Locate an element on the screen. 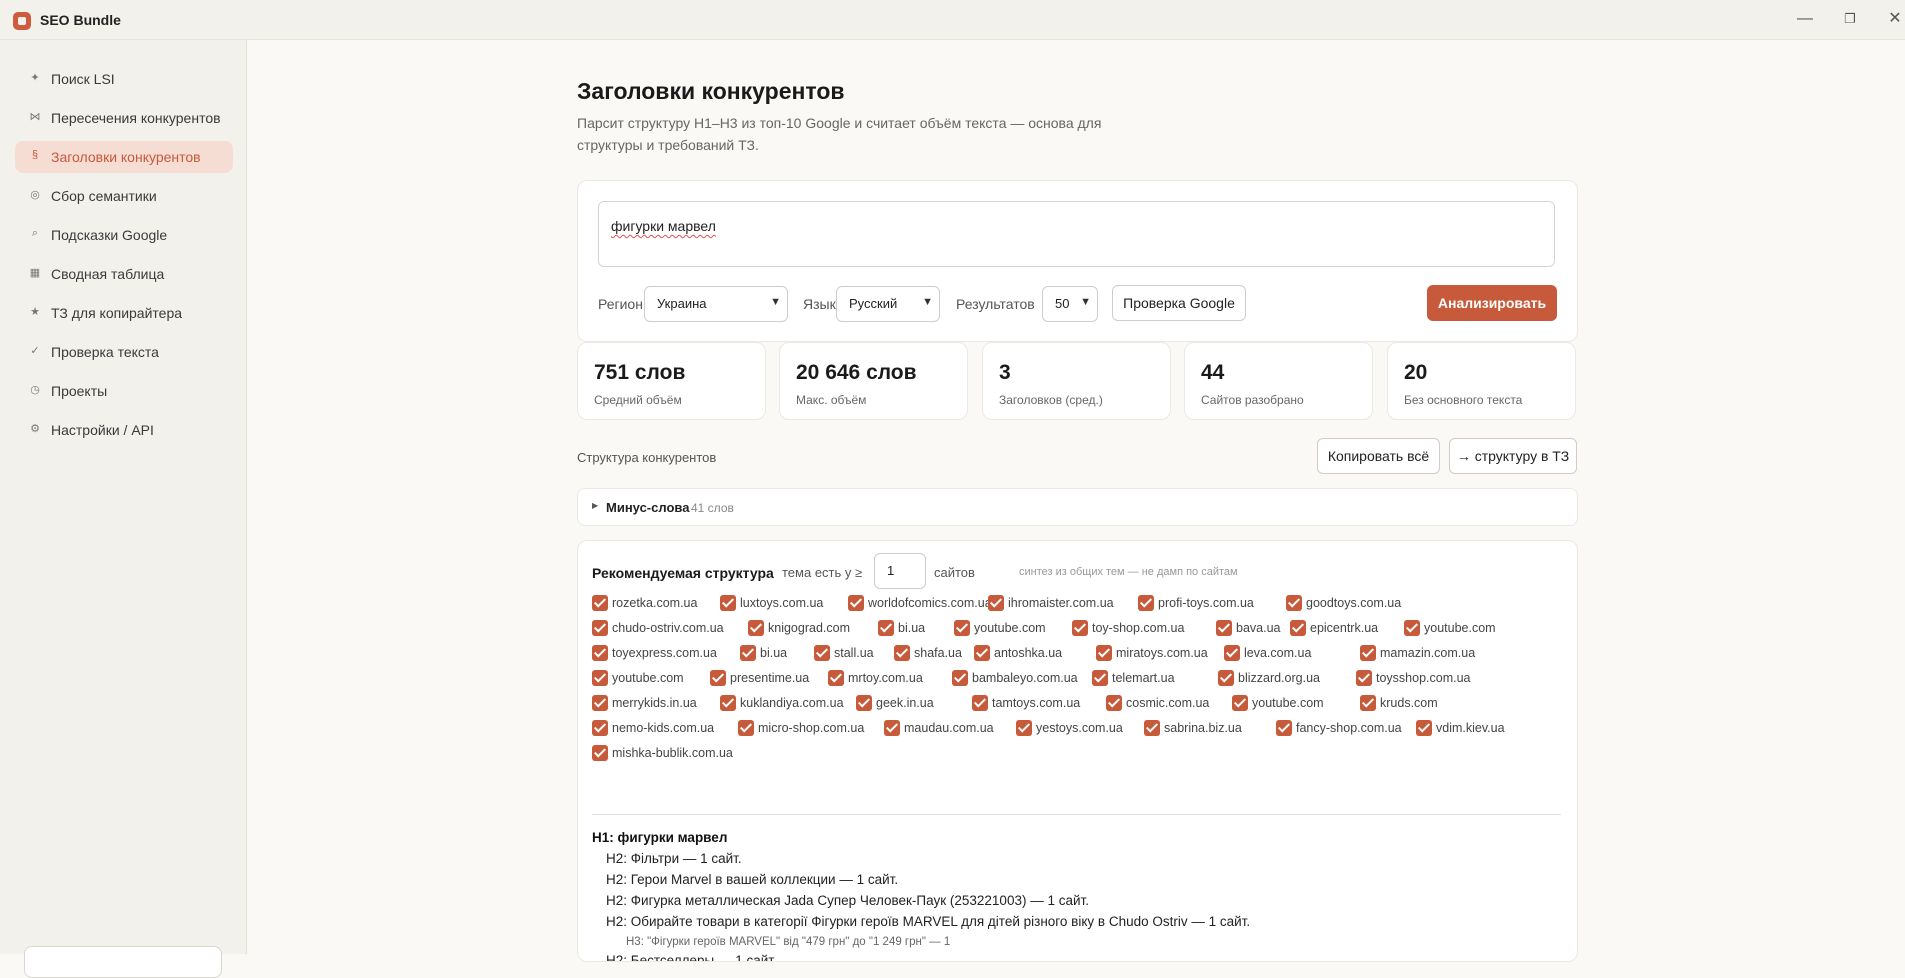 This screenshot has height=978, width=1905. min-sites-prefix: тема есть у ≥ is located at coordinates (822, 572).